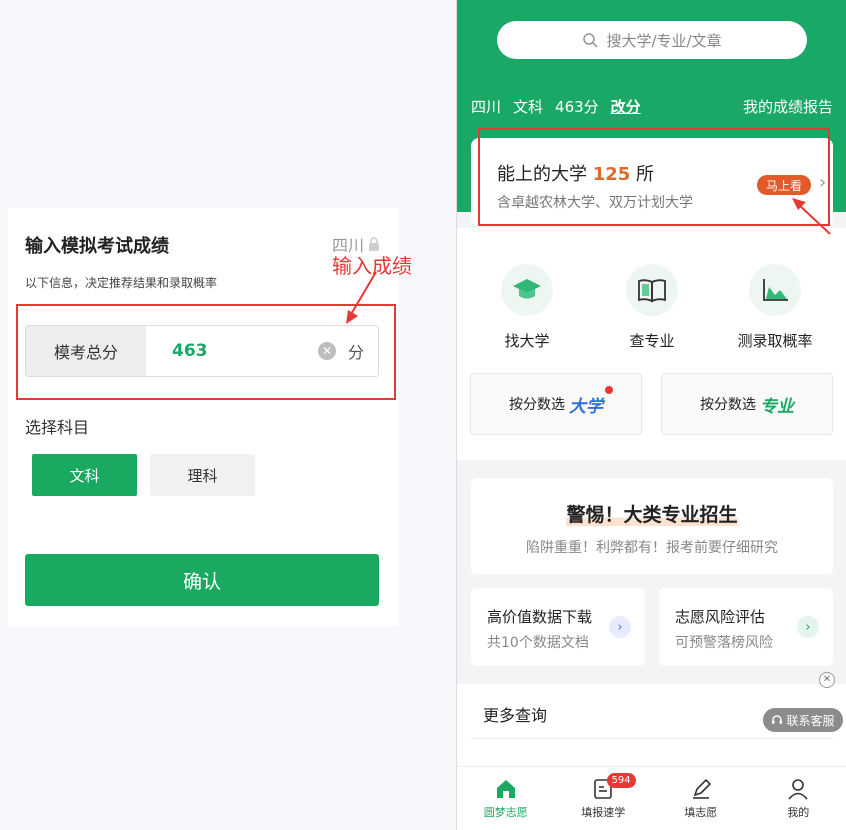 The image size is (846, 830). I want to click on nav-label: 填志愿, so click(701, 812).